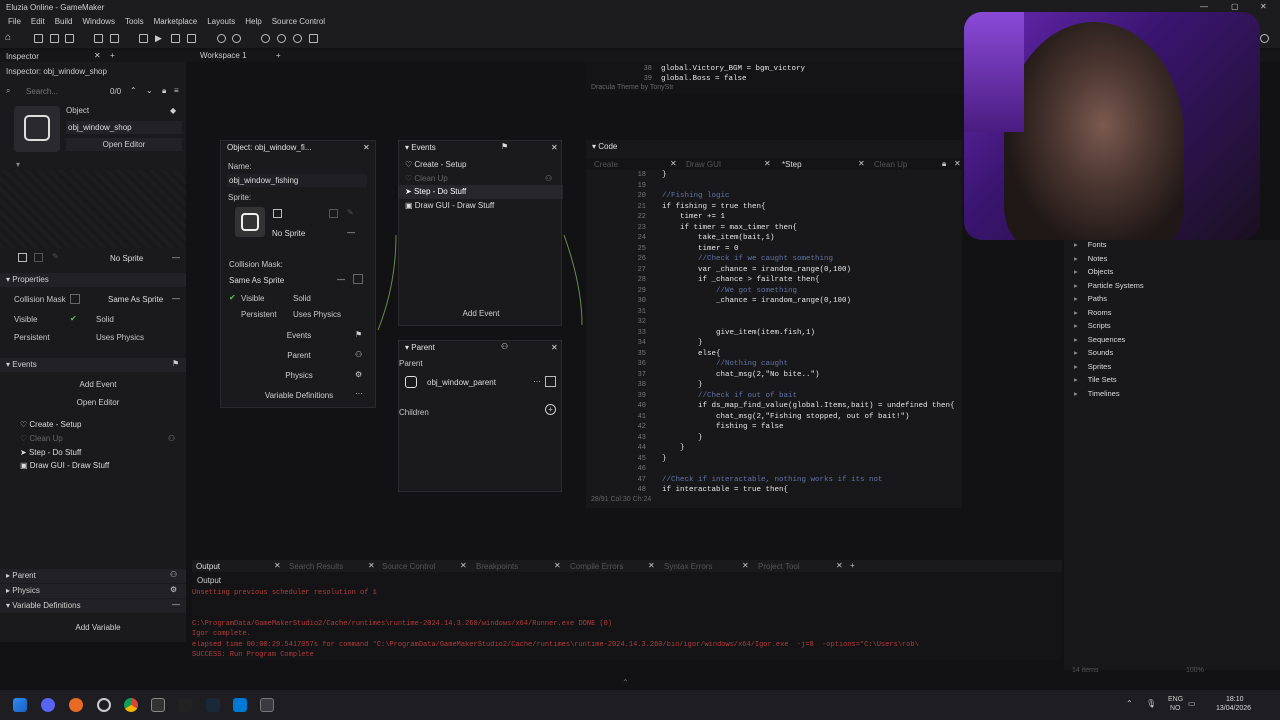 This screenshot has width=1280, height=720. What do you see at coordinates (1100, 339) in the screenshot?
I see `asset-sequences: Sequences` at bounding box center [1100, 339].